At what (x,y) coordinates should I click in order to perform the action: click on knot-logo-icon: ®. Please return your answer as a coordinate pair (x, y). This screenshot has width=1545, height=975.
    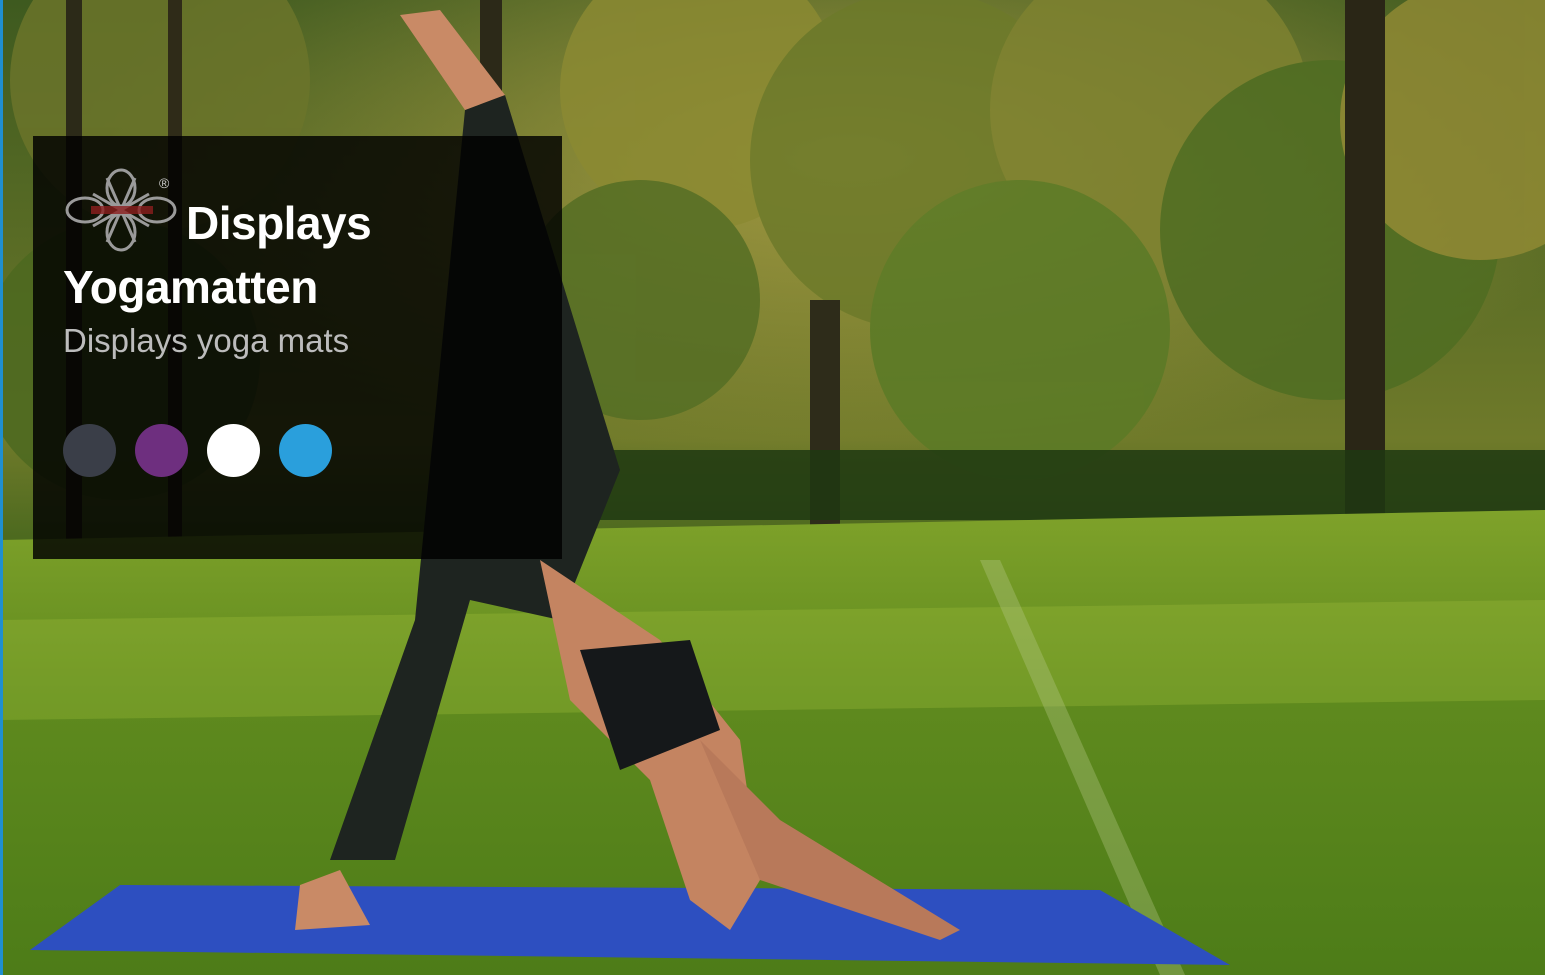
    Looking at the image, I should click on (121, 210).